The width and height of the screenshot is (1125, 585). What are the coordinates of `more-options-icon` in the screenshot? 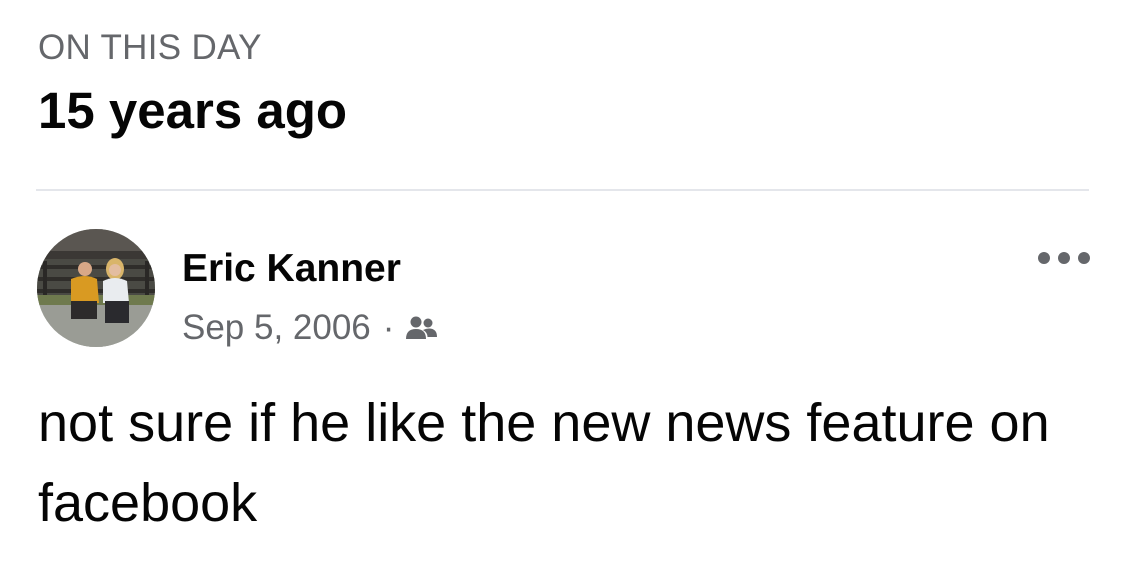 It's located at (1064, 258).